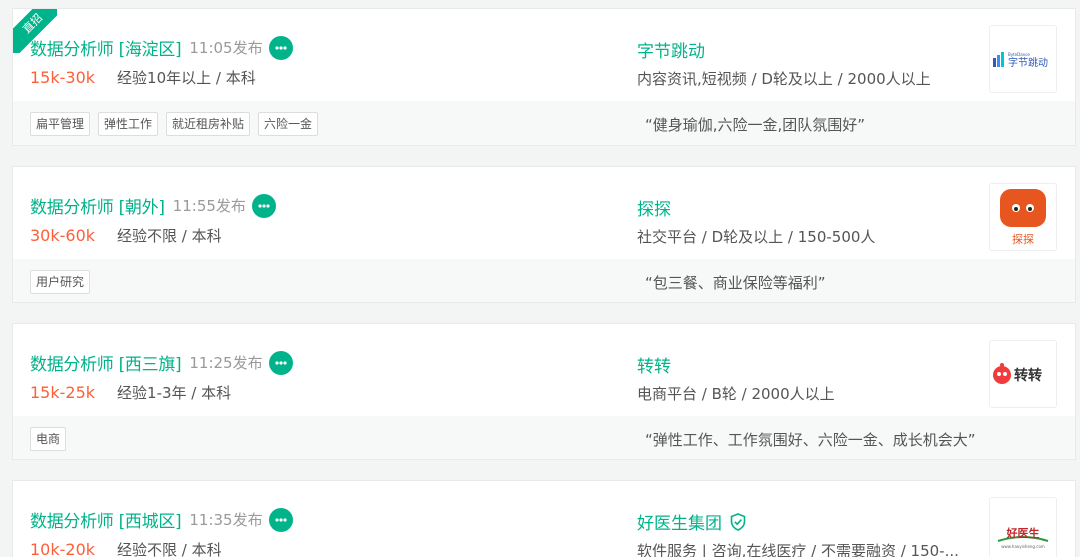  What do you see at coordinates (1028, 375) in the screenshot?
I see `svg-text: 转转` at bounding box center [1028, 375].